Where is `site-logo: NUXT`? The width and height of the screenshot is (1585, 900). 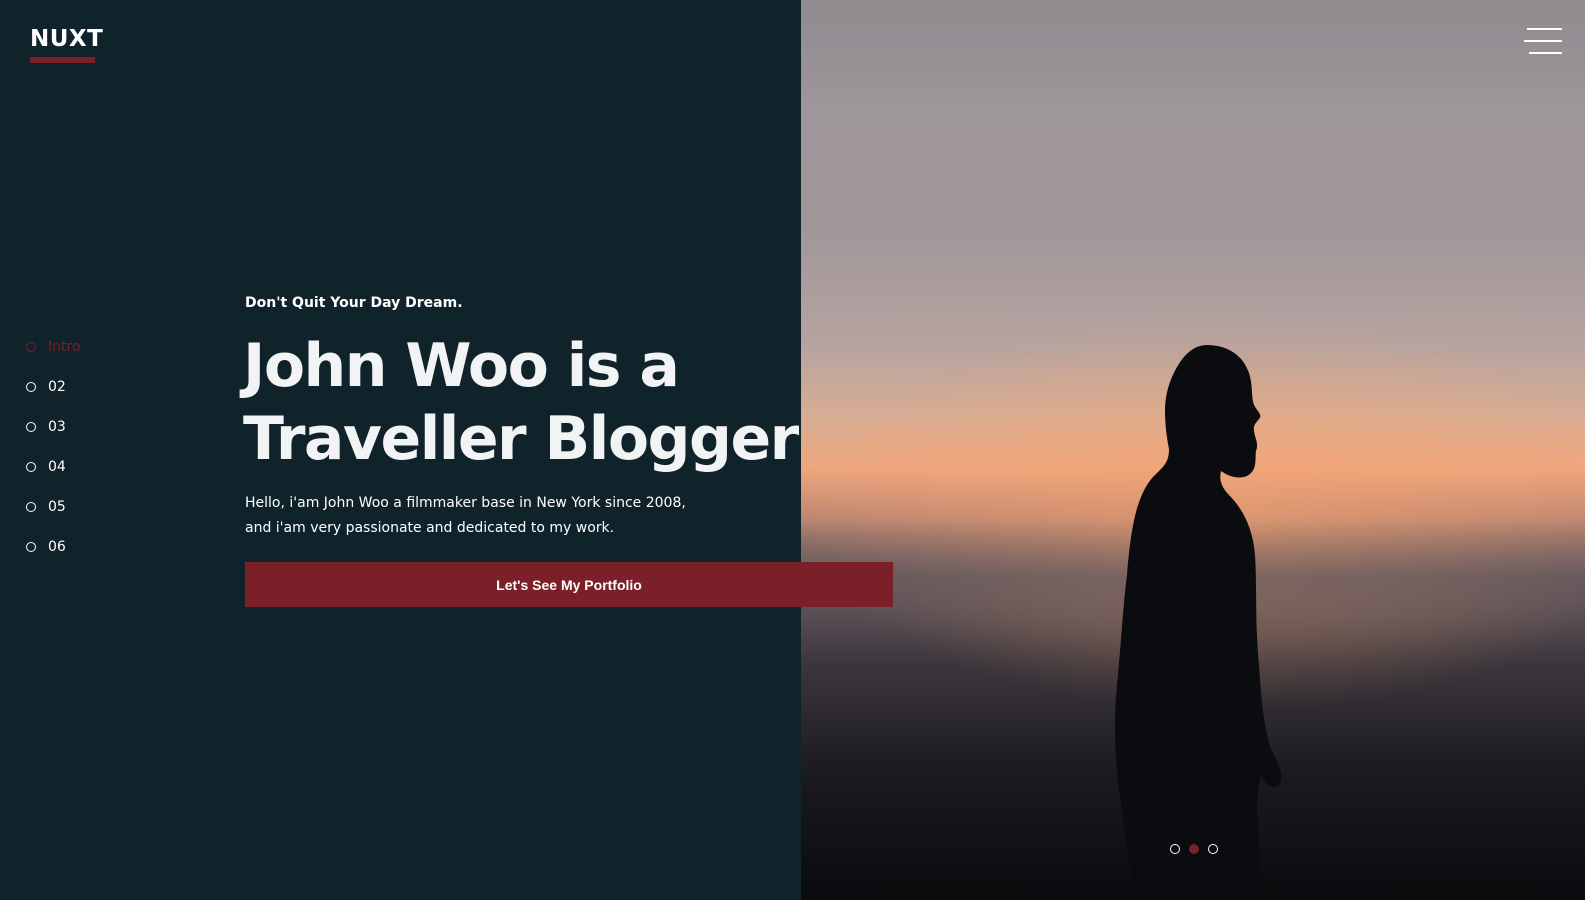
site-logo: NUXT is located at coordinates (66, 39).